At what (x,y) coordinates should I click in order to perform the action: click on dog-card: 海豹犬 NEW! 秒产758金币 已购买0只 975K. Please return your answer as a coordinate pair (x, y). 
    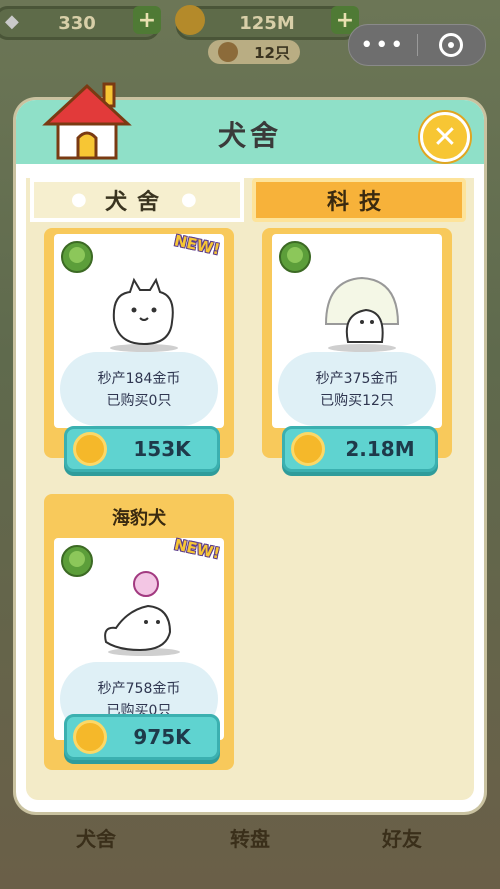
    Looking at the image, I should click on (139, 632).